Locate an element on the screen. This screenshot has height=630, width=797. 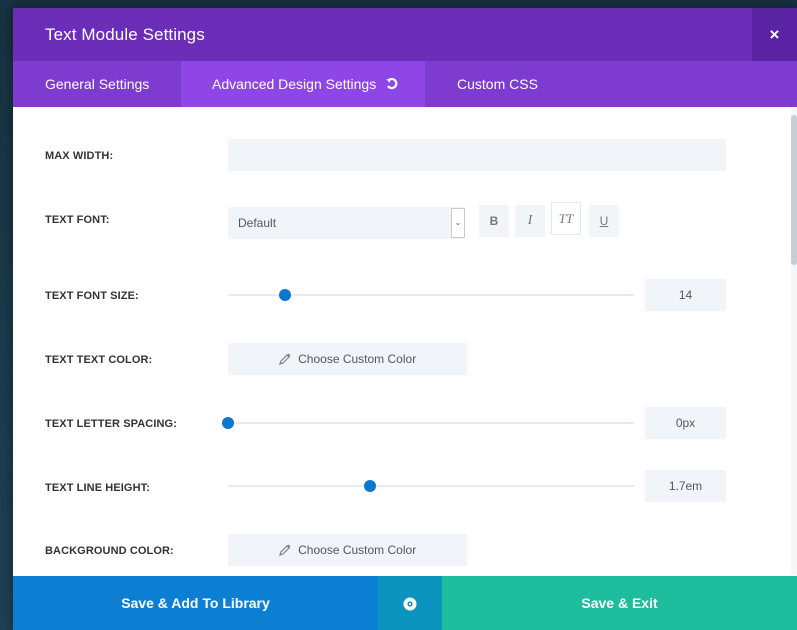
modal-title: Text Module Settings is located at coordinates (125, 34).